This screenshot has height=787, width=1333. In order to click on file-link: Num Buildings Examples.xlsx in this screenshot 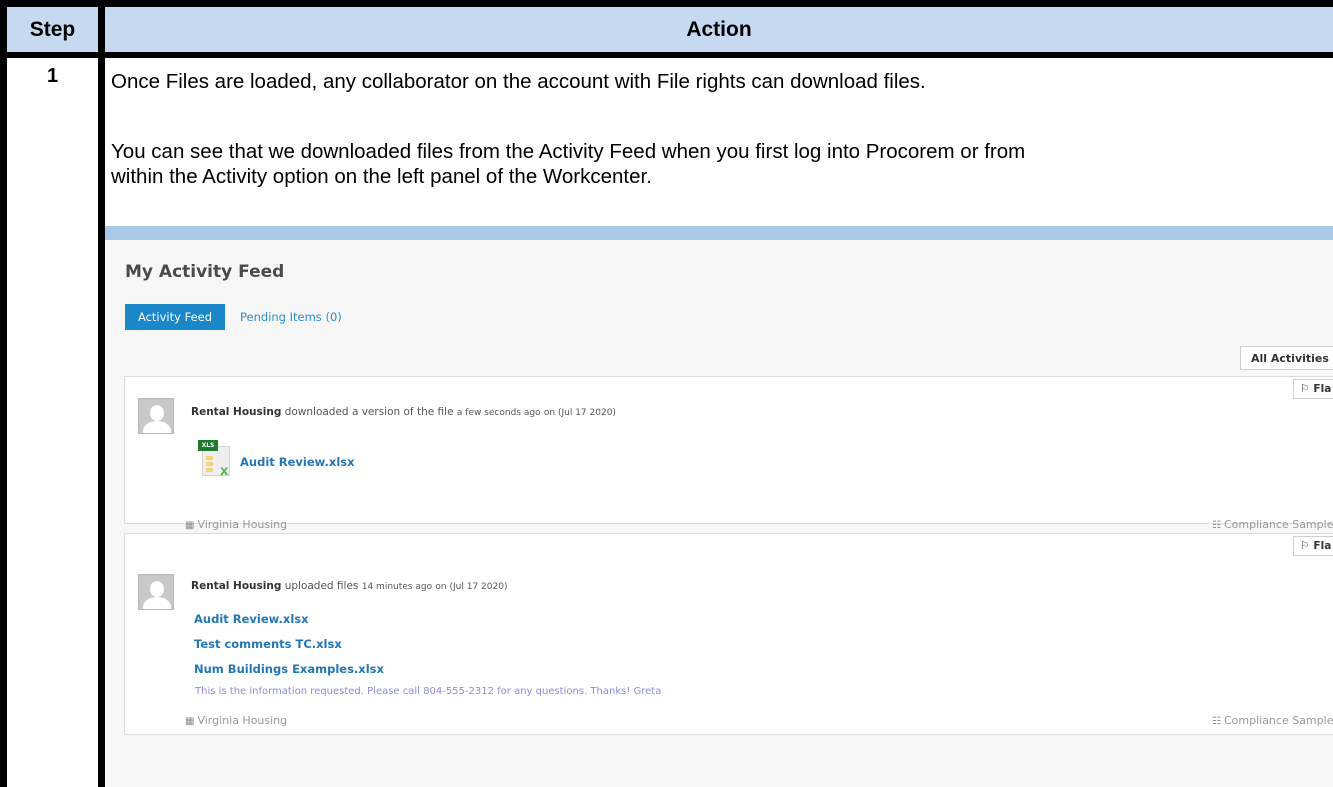, I will do `click(289, 669)`.